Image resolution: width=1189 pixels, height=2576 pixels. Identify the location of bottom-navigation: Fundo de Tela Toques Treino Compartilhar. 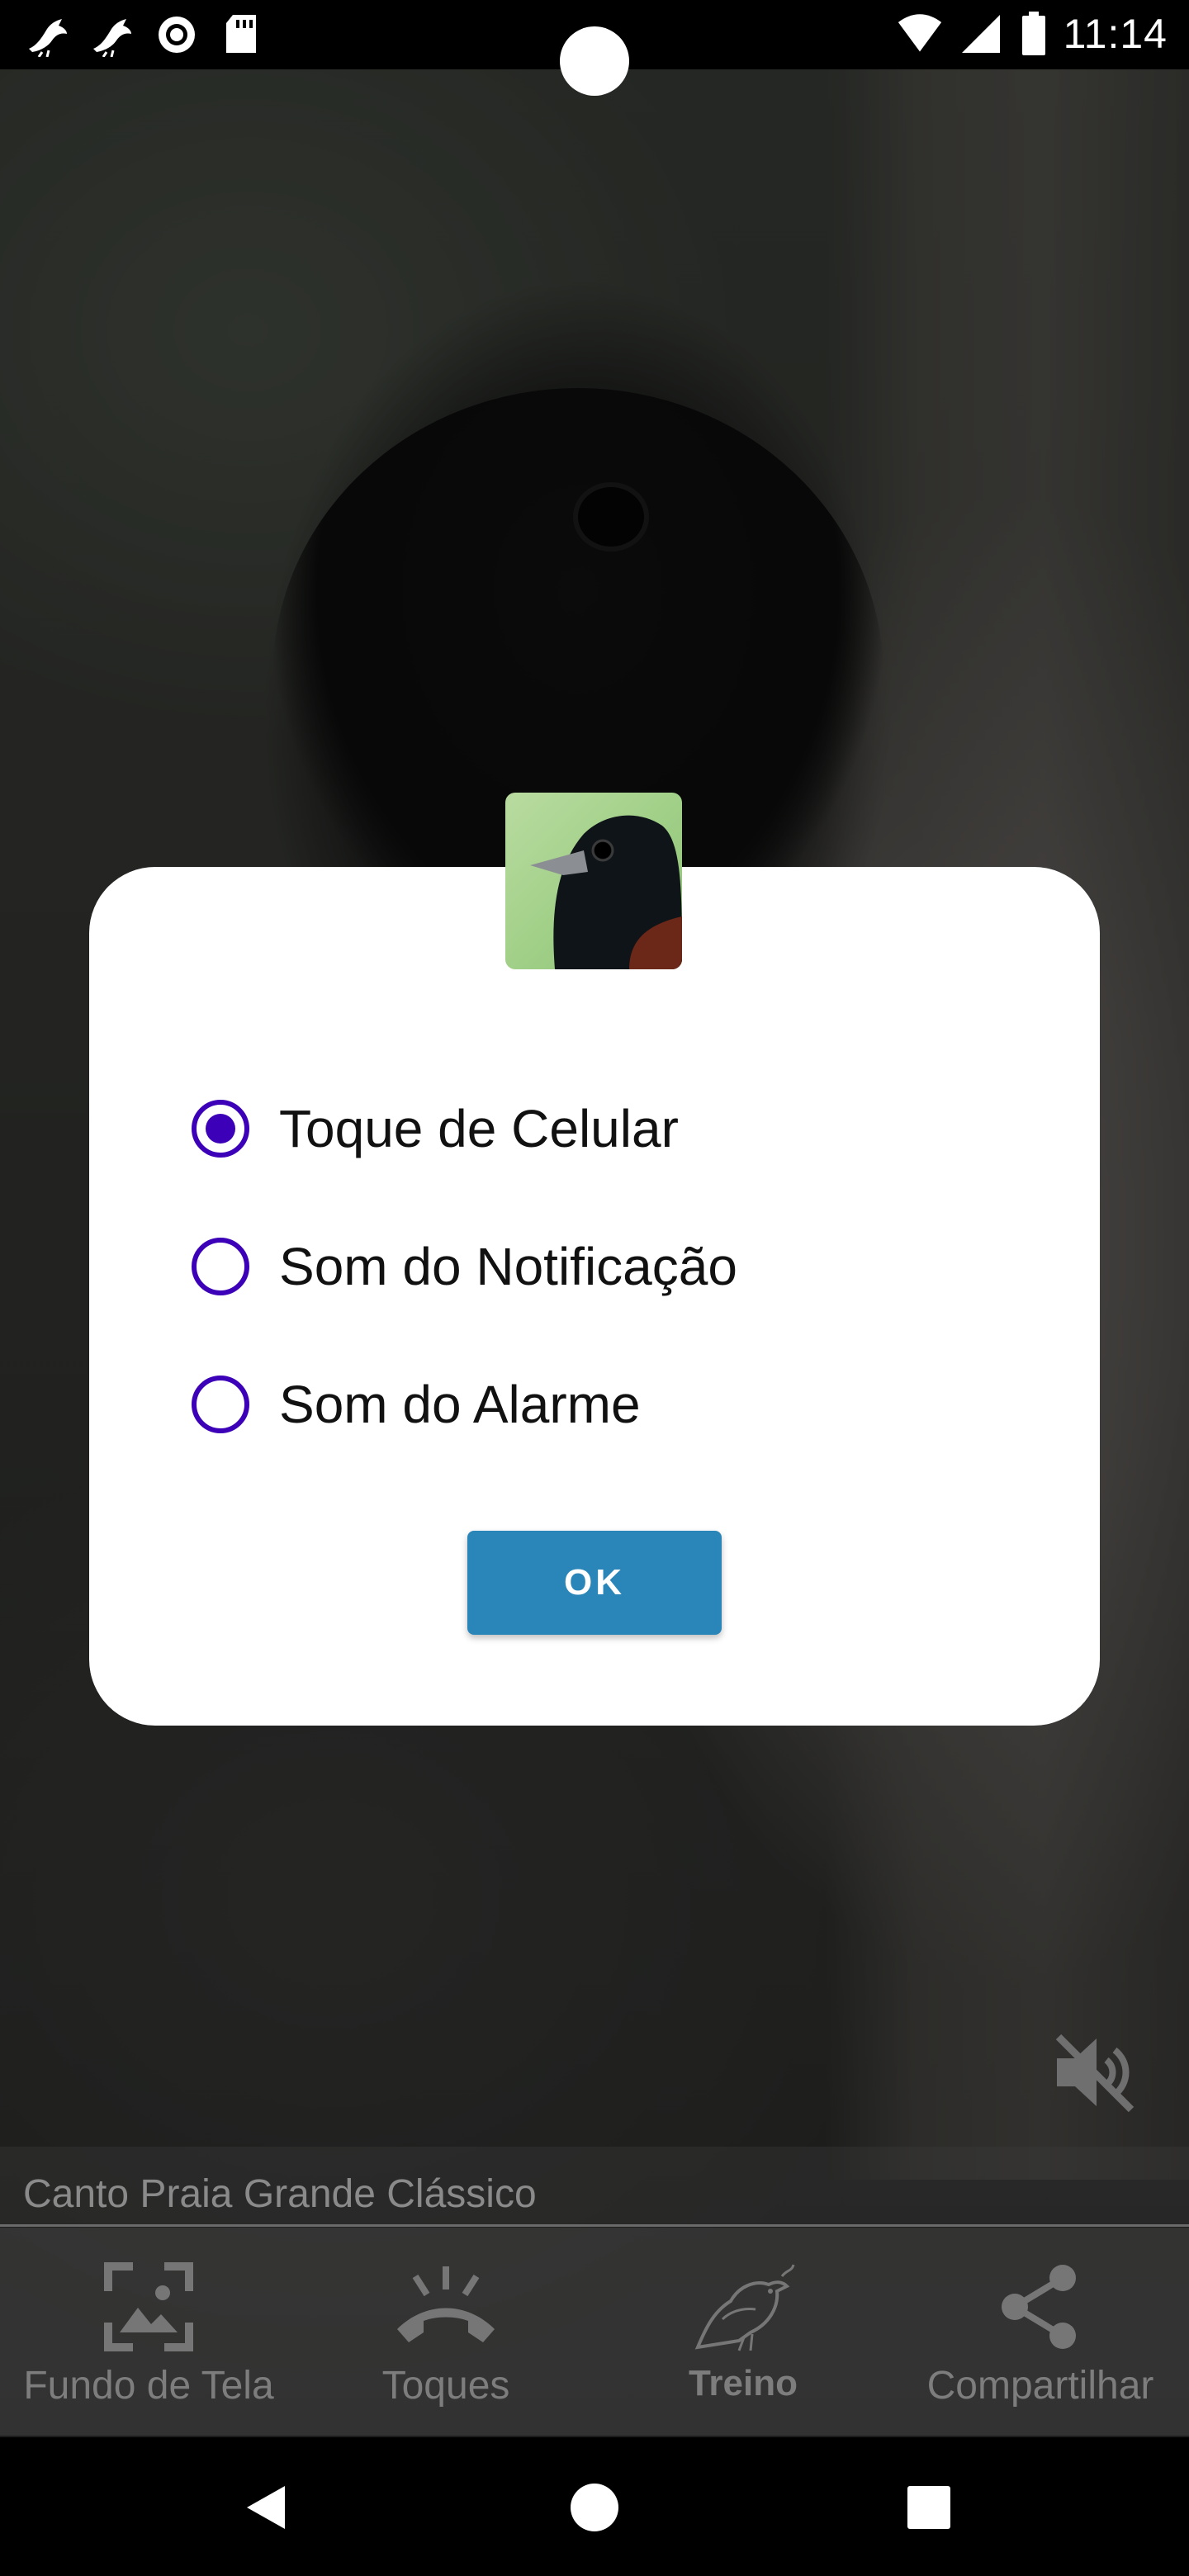
(594, 2332).